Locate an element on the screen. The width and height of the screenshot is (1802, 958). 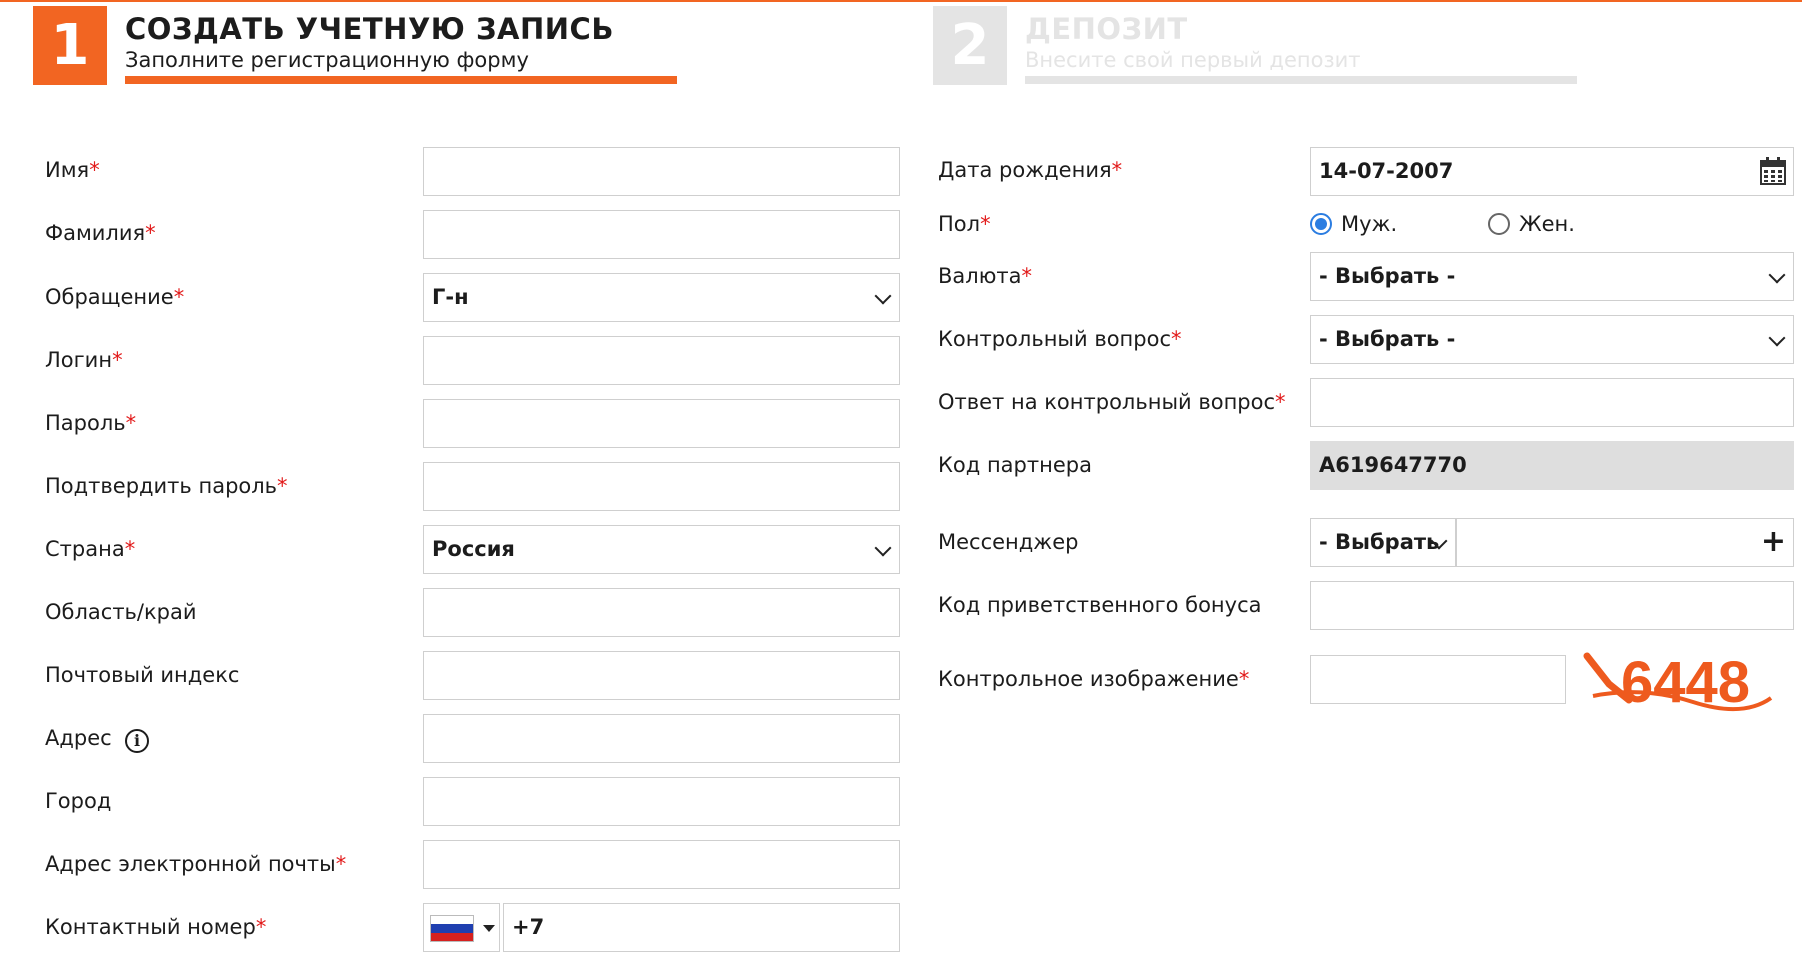
gender-female-radio is located at coordinates (1499, 224).